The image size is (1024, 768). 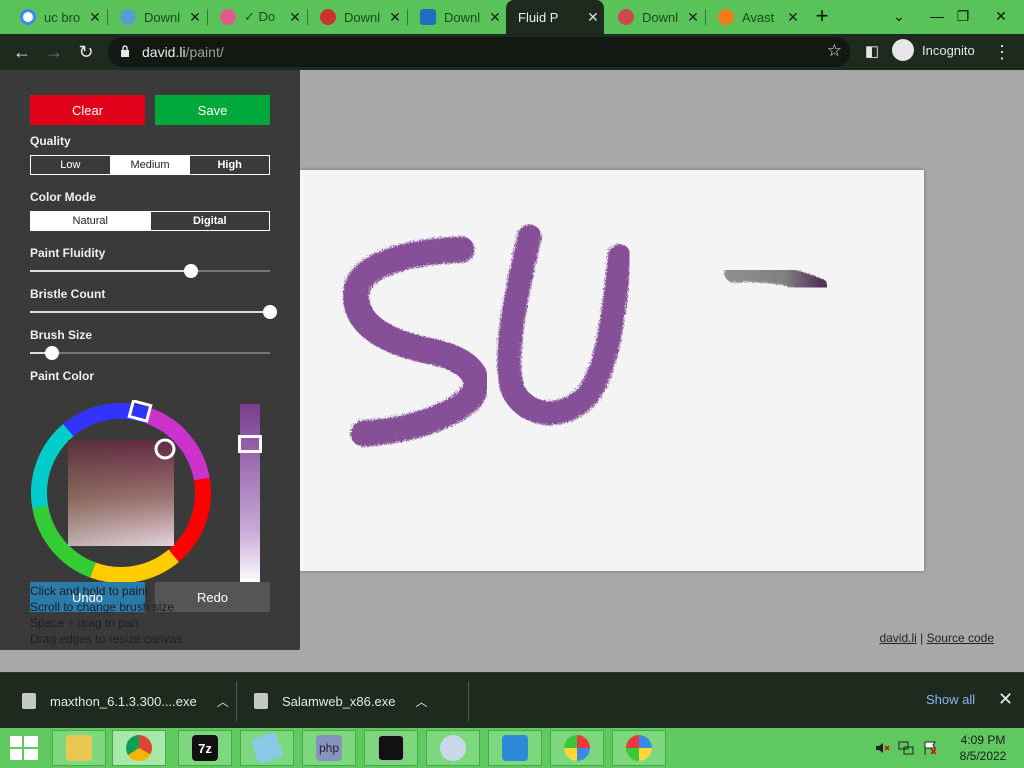 I want to click on address-bar: david.li/paint/ ☆, so click(x=479, y=52).